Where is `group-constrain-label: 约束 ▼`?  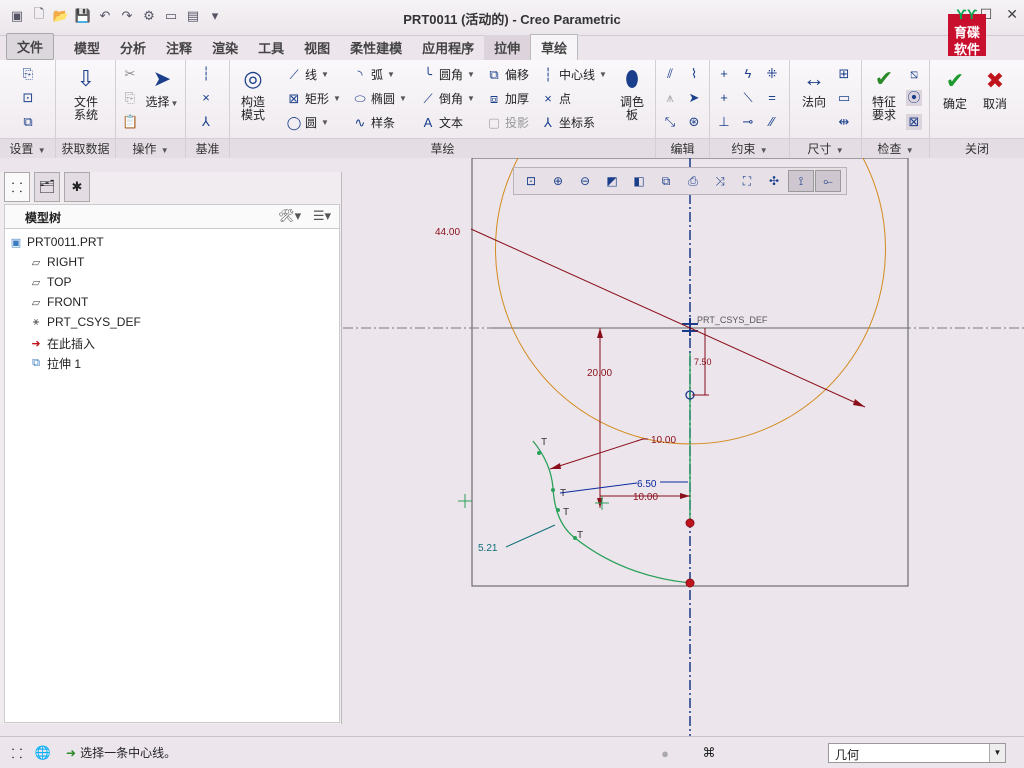
group-constrain-label: 约束 ▼ is located at coordinates (749, 148).